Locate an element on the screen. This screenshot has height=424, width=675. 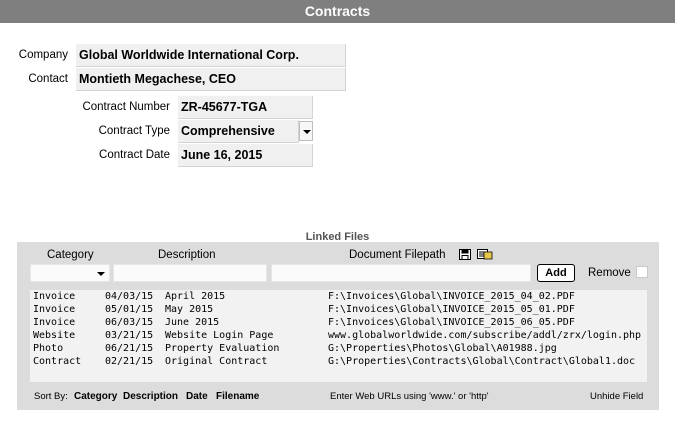
contact-field: Montieth Megachese, CEO is located at coordinates (211, 79).